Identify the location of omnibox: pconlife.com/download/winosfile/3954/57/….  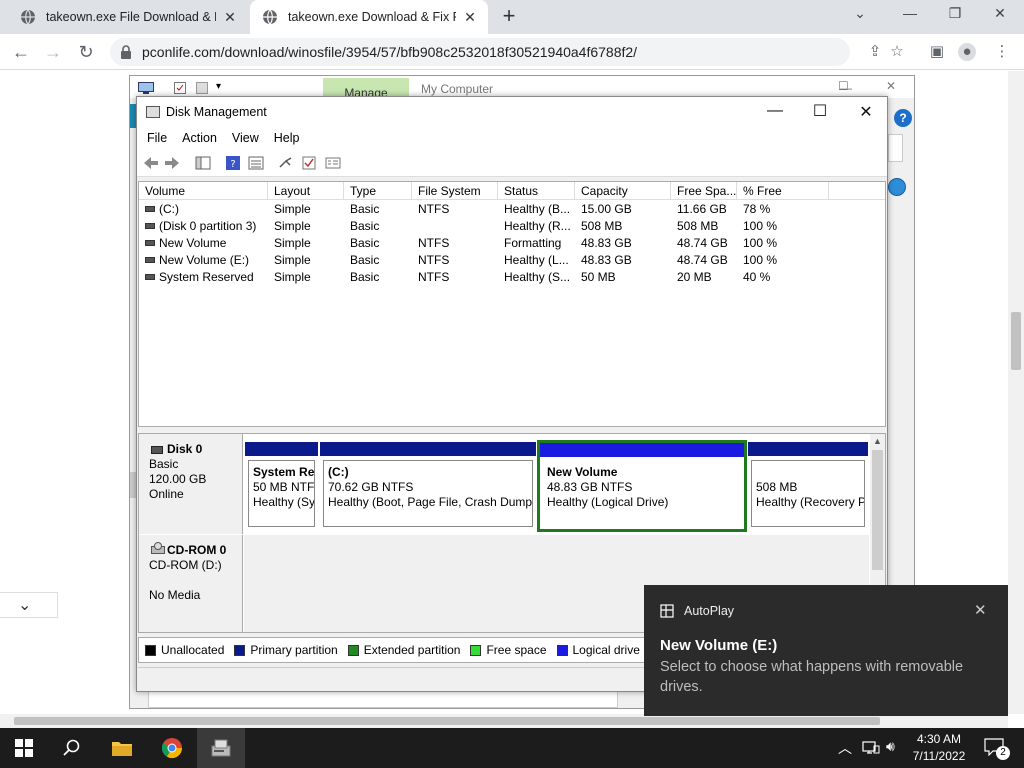
(480, 52).